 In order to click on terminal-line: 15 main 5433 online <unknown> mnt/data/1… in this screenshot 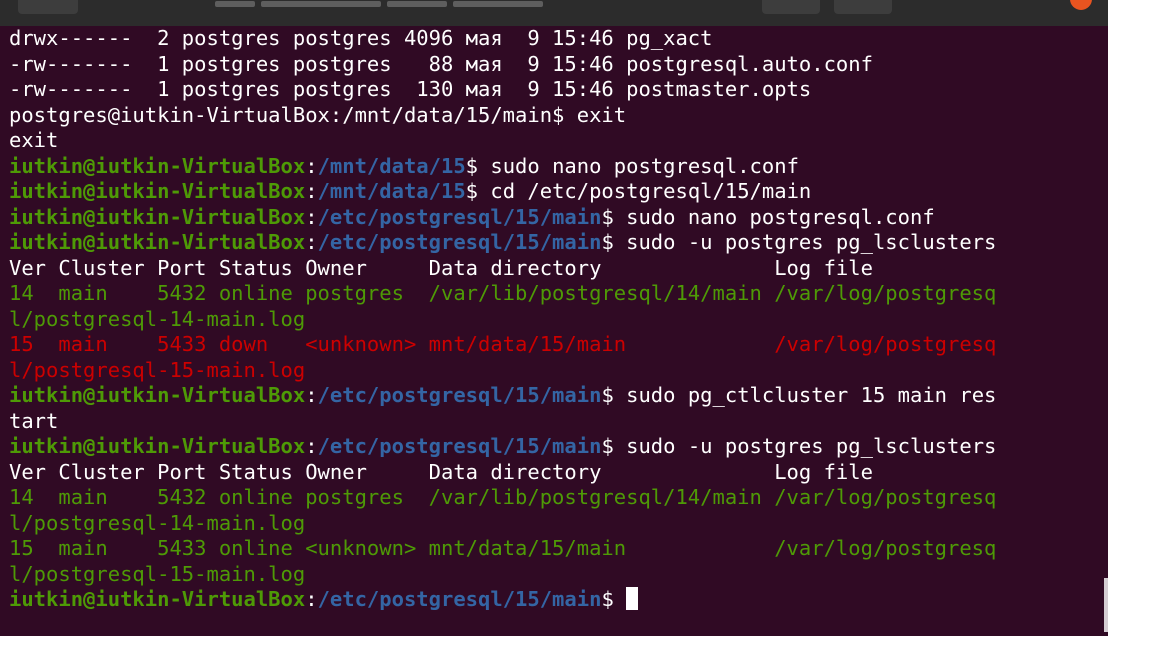, I will do `click(554, 549)`.